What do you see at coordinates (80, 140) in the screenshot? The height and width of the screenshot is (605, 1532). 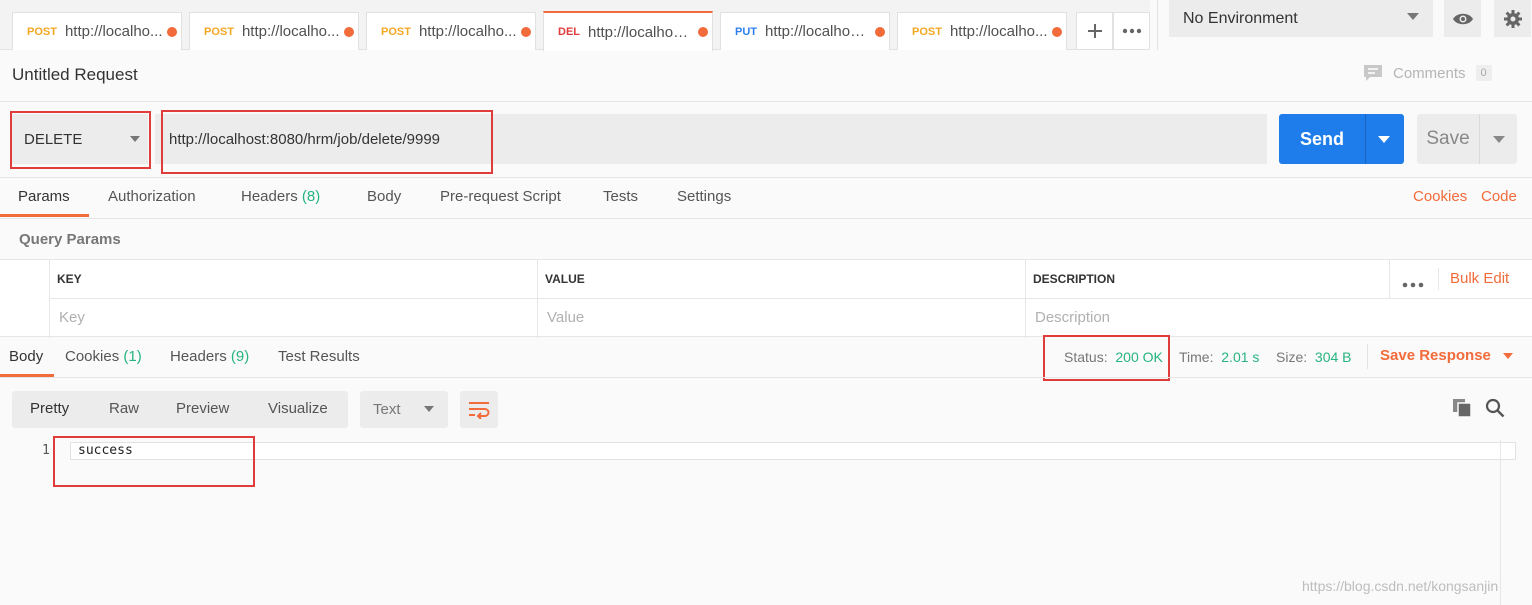 I see `highlight-box-method` at bounding box center [80, 140].